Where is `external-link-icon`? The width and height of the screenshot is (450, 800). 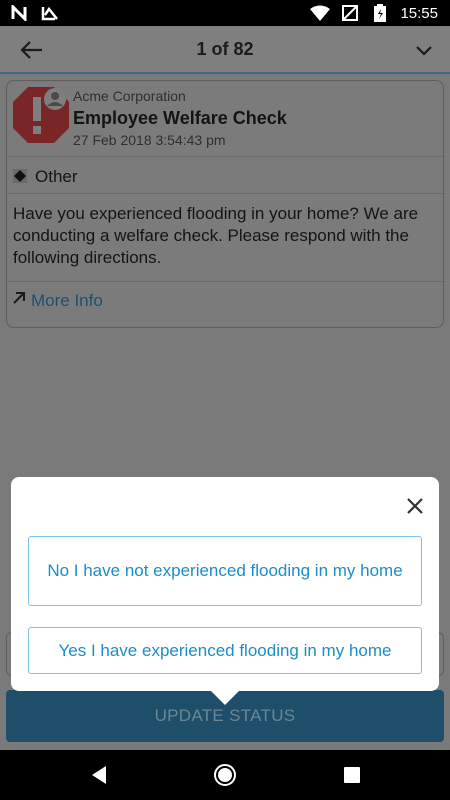
external-link-icon is located at coordinates (19, 300).